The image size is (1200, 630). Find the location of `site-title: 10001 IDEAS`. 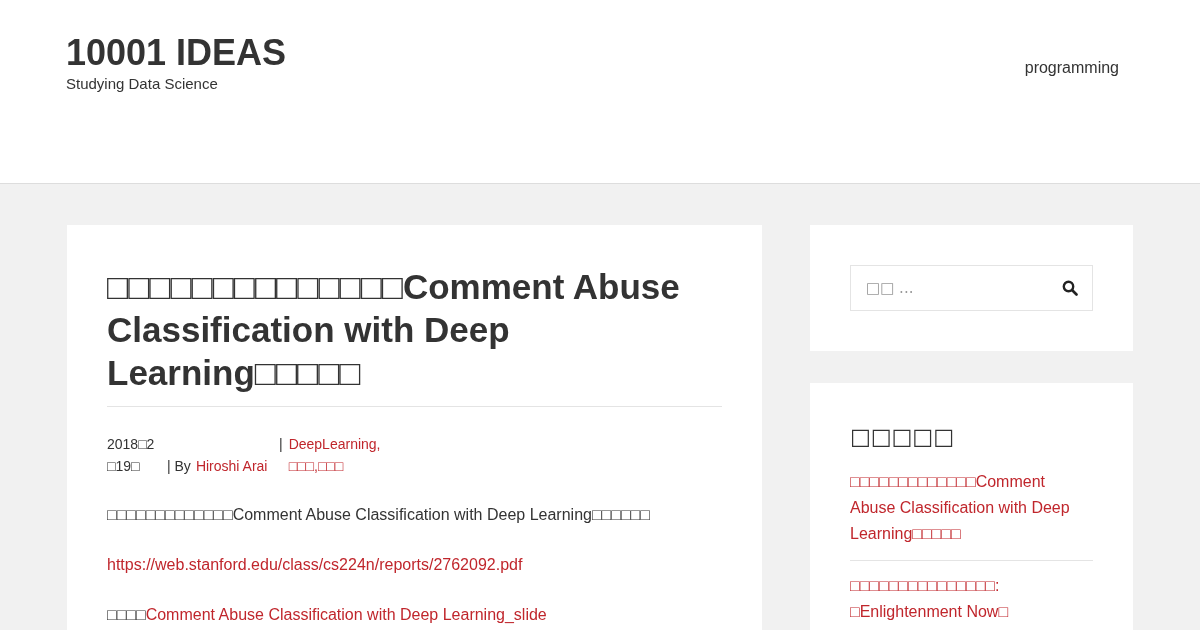

site-title: 10001 IDEAS is located at coordinates (176, 53).